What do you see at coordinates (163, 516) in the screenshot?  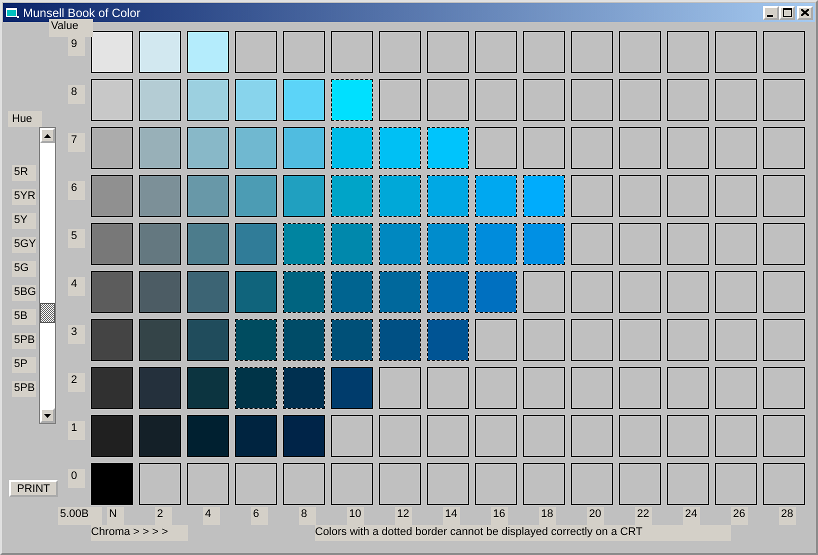 I see `chroma-label: 2` at bounding box center [163, 516].